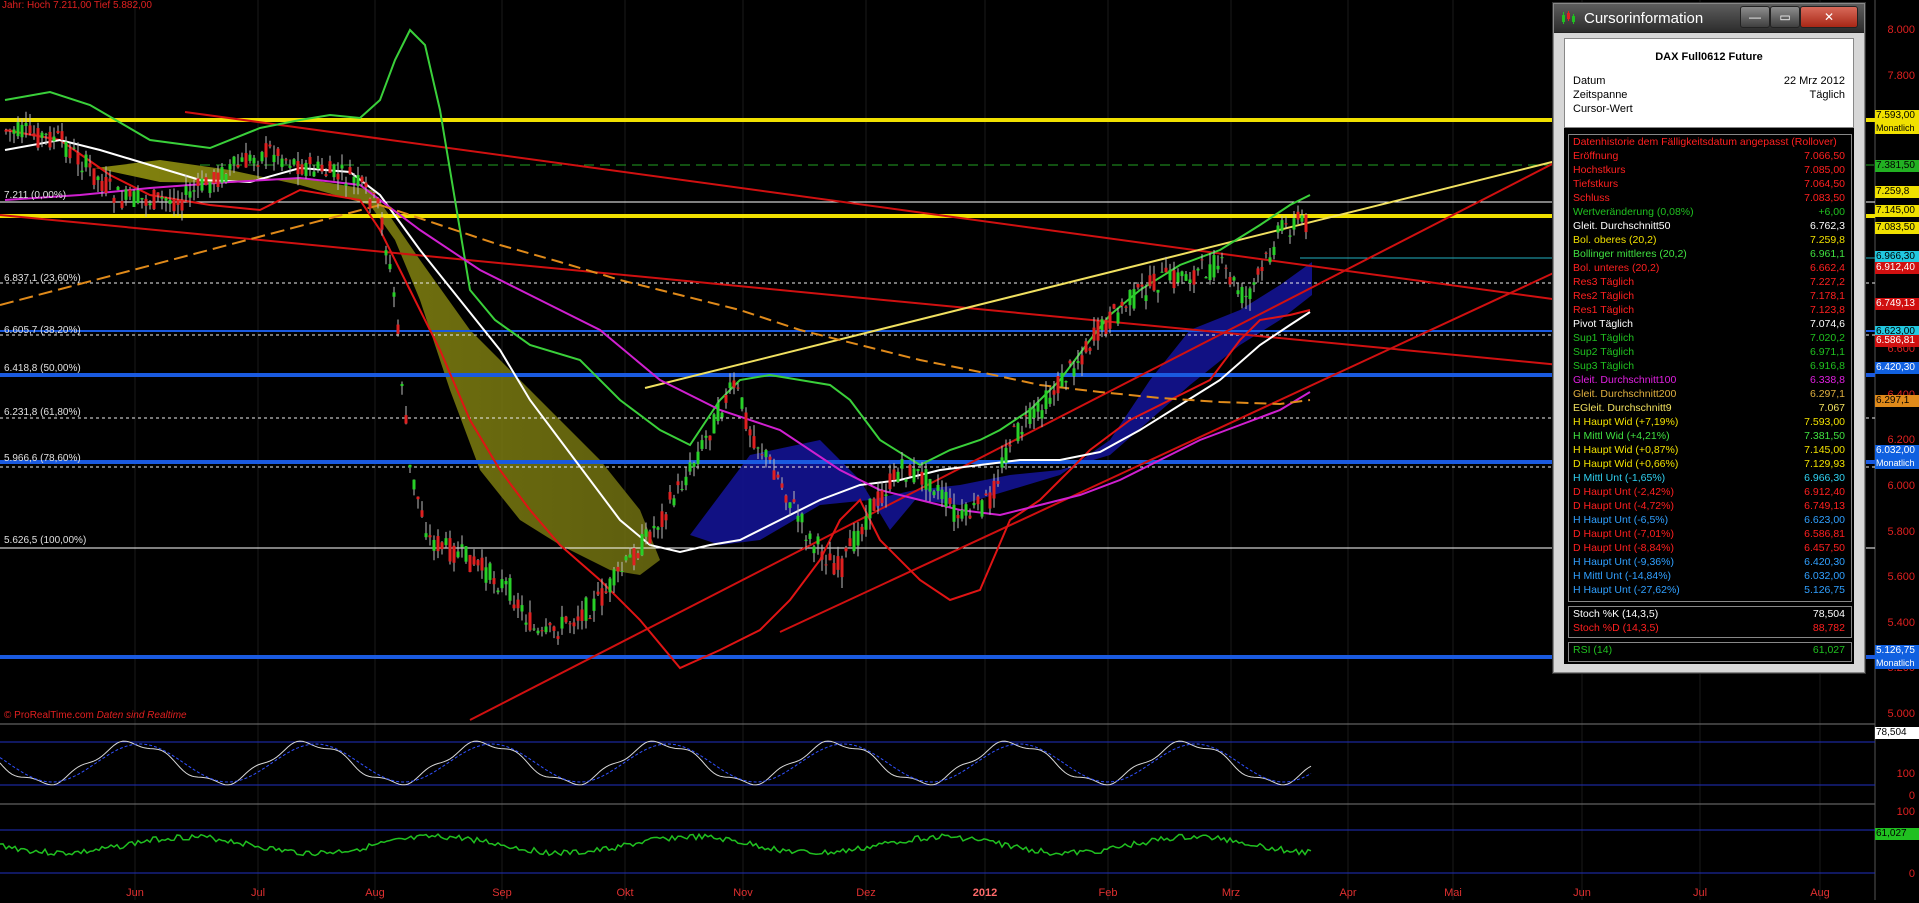 The width and height of the screenshot is (1919, 903). What do you see at coordinates (1897, 192) in the screenshot?
I see `price-badge: 7.259,8` at bounding box center [1897, 192].